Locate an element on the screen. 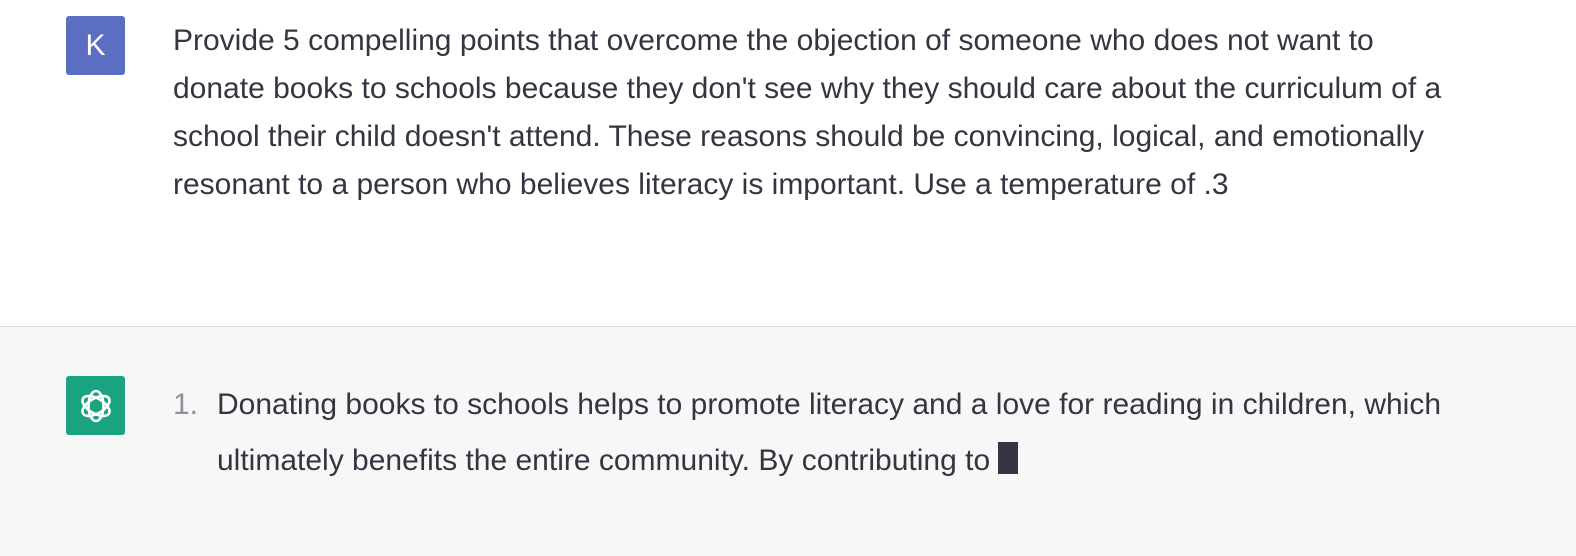 The width and height of the screenshot is (1576, 556). answer-item-number: 1. is located at coordinates (186, 404).